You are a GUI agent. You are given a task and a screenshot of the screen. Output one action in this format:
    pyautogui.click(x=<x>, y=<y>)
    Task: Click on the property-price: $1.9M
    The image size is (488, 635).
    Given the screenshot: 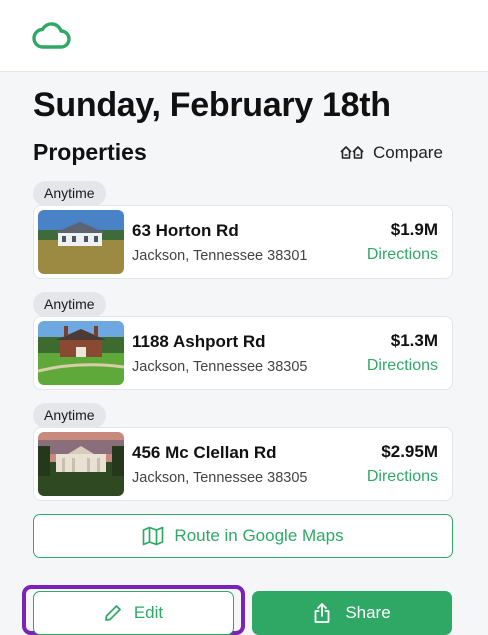 What is the action you would take?
    pyautogui.click(x=414, y=229)
    